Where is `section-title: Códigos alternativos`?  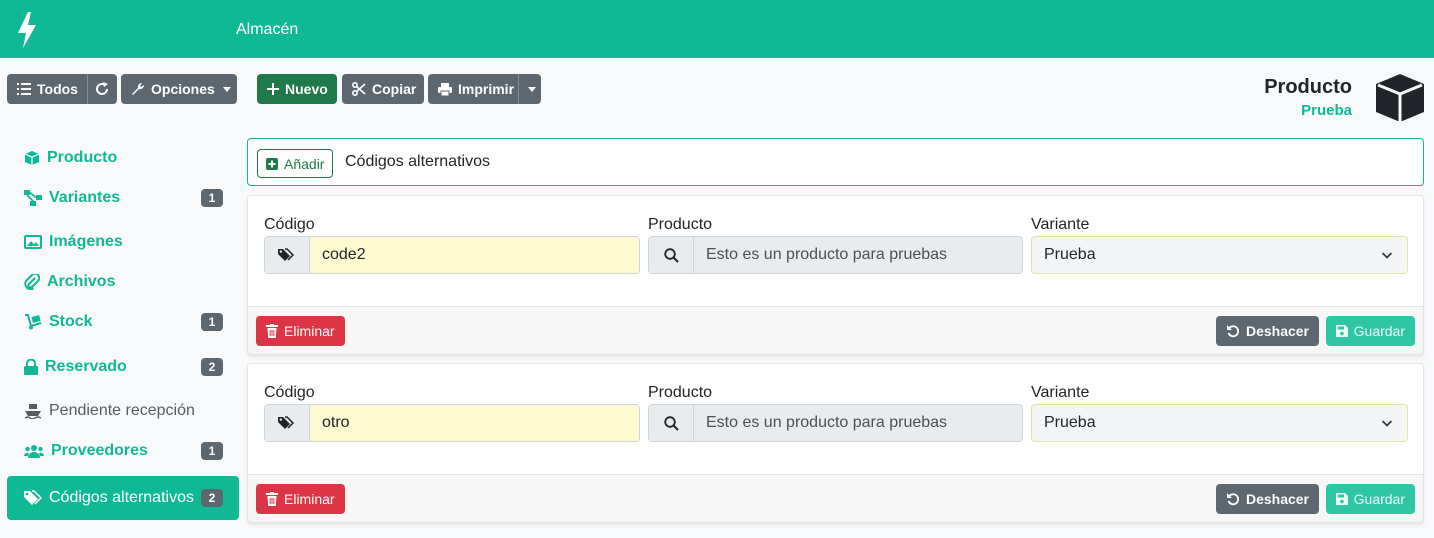 section-title: Códigos alternativos is located at coordinates (417, 161).